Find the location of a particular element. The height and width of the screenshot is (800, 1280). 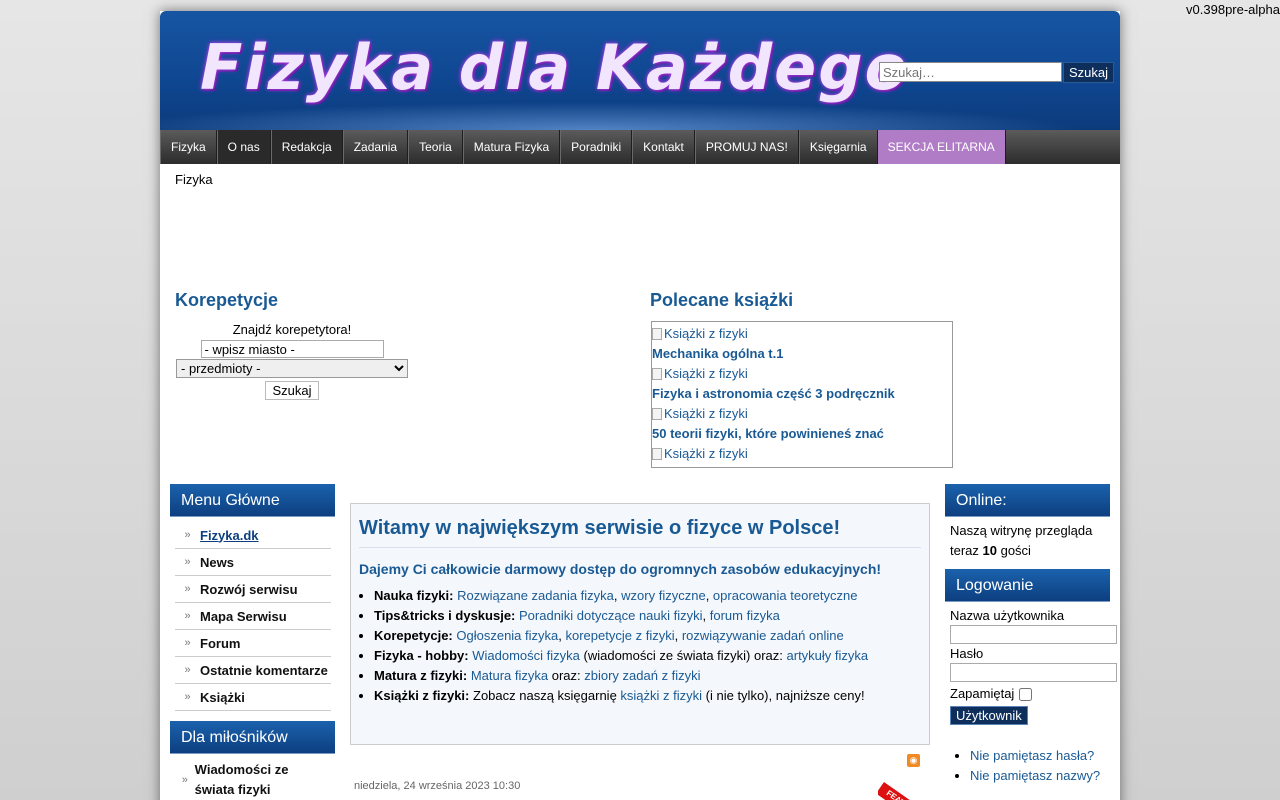

search-input is located at coordinates (970, 72).